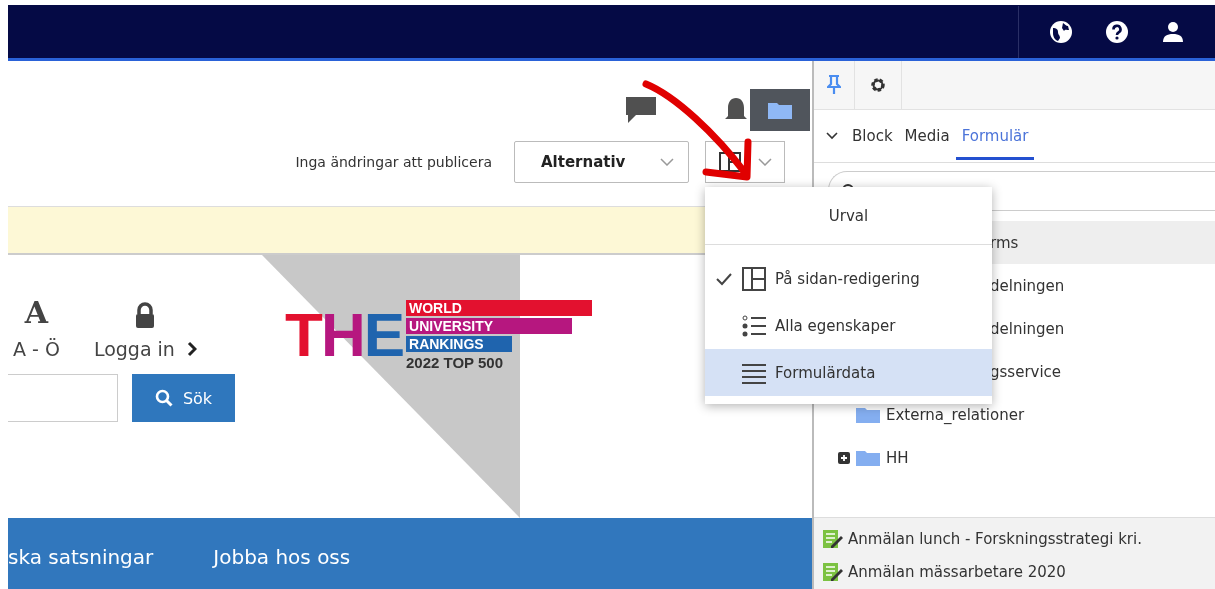  I want to click on help-icon, so click(1117, 31).